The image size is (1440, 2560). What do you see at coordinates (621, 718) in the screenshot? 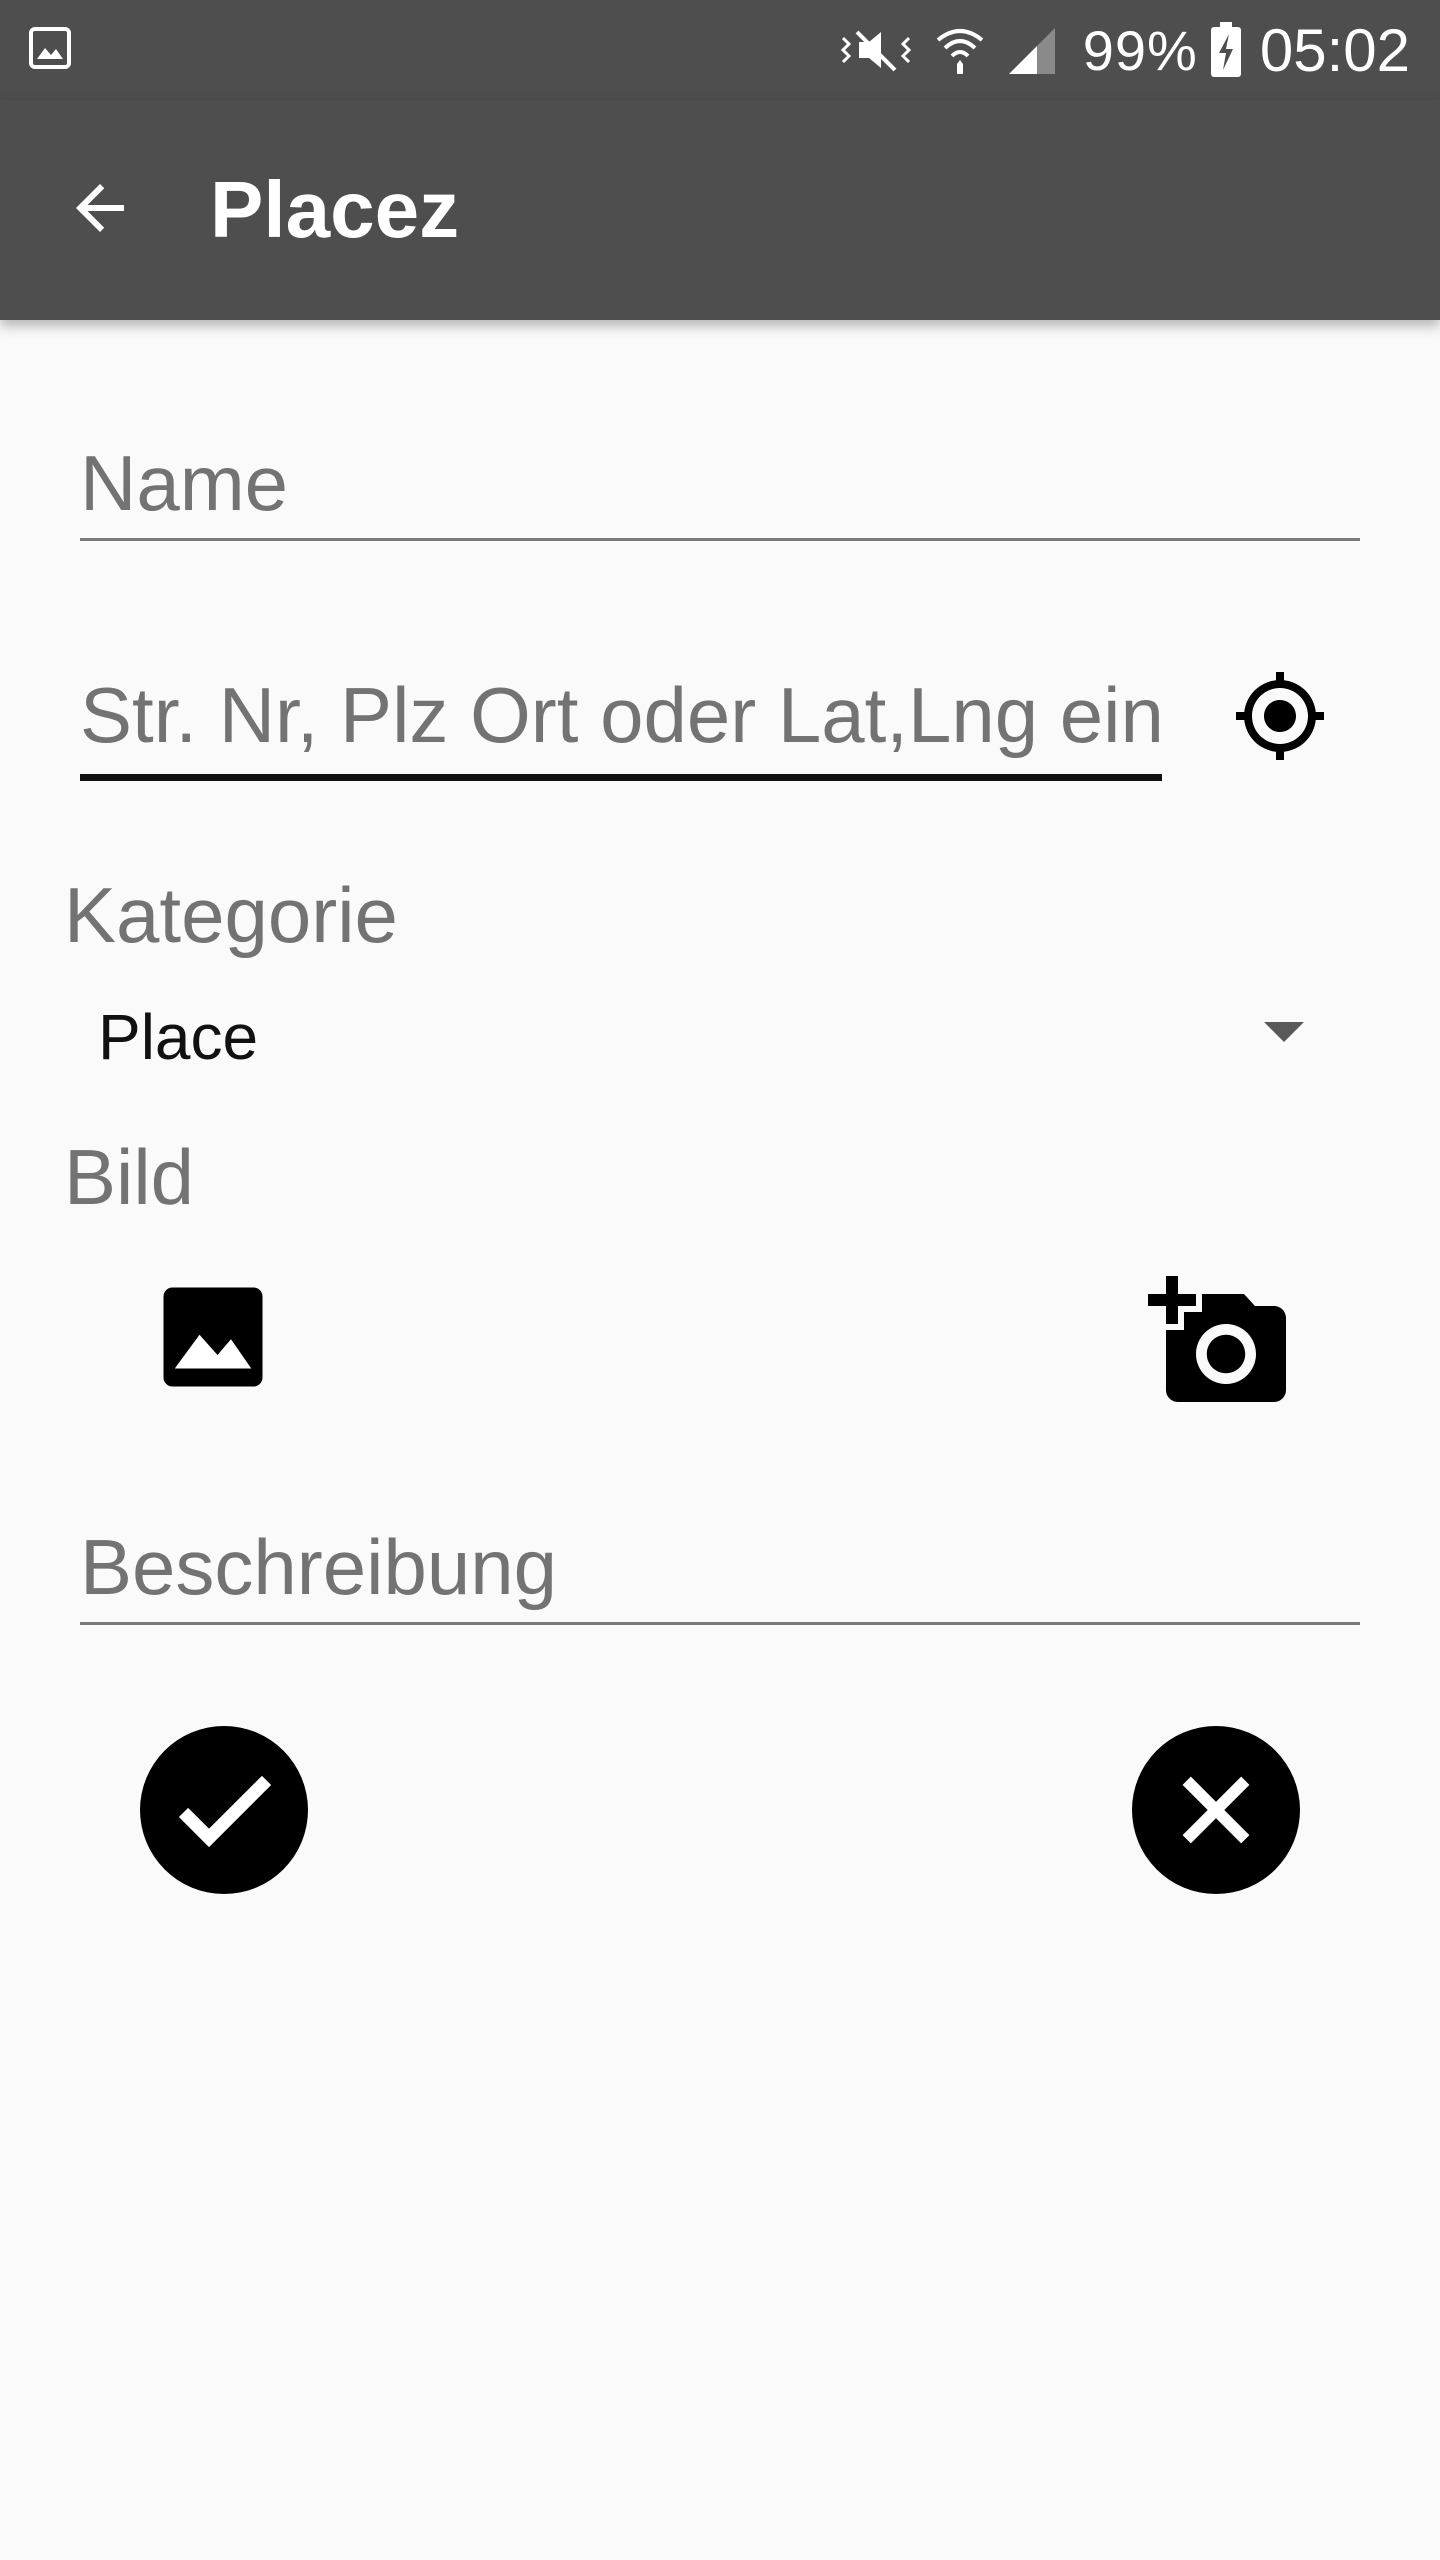
I see `address-field` at bounding box center [621, 718].